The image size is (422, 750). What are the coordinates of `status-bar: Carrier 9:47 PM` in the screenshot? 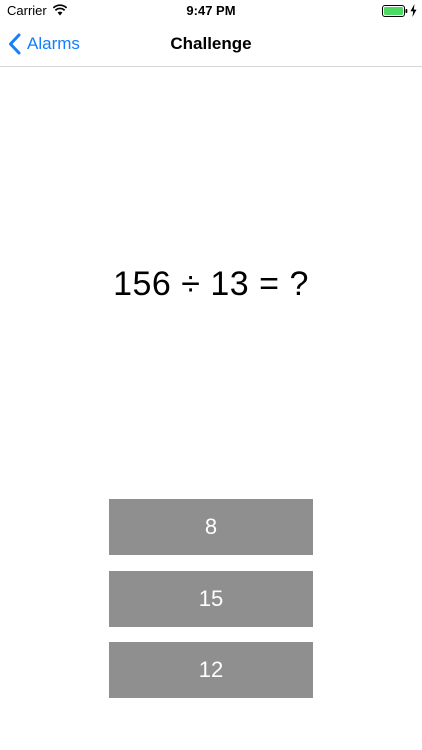 It's located at (211, 11).